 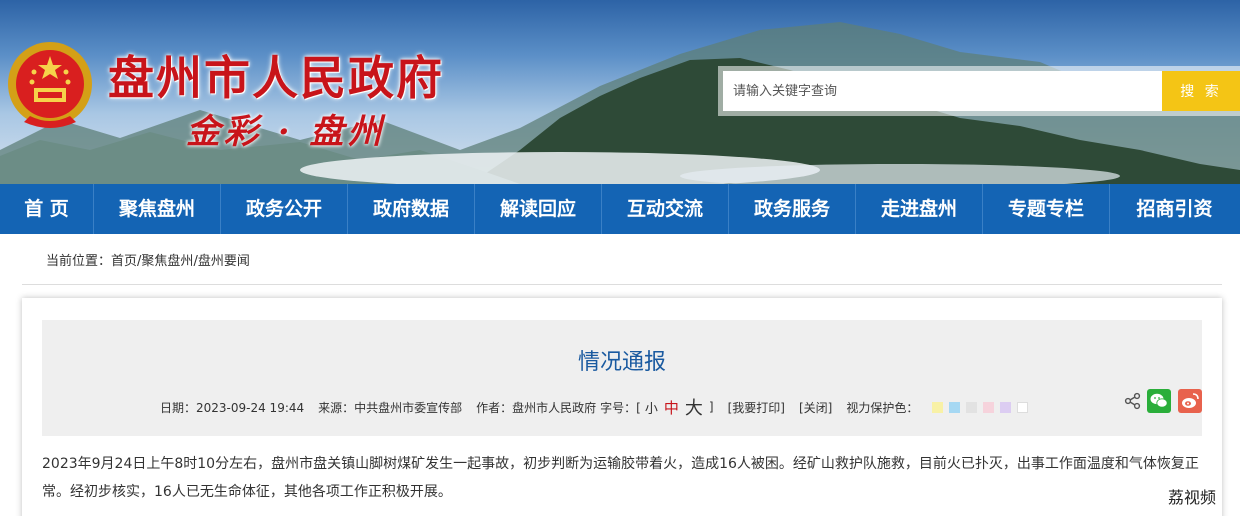 What do you see at coordinates (167, 261) in the screenshot?
I see `breadcrumb-focus: 聚焦盘州` at bounding box center [167, 261].